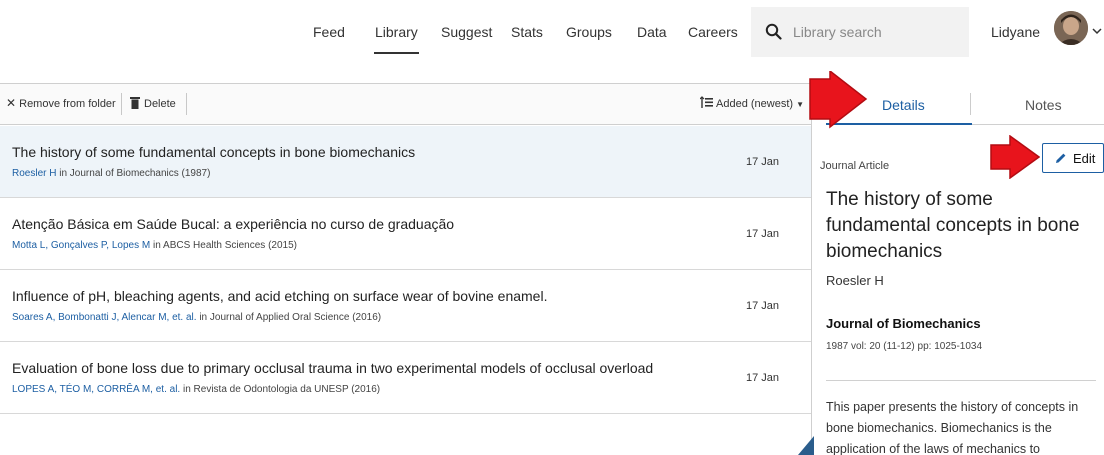  I want to click on document-source: in ABCS Health Sciences (2015), so click(223, 245).